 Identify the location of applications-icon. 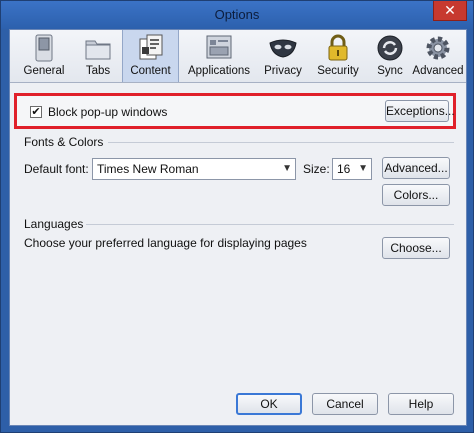
(219, 47).